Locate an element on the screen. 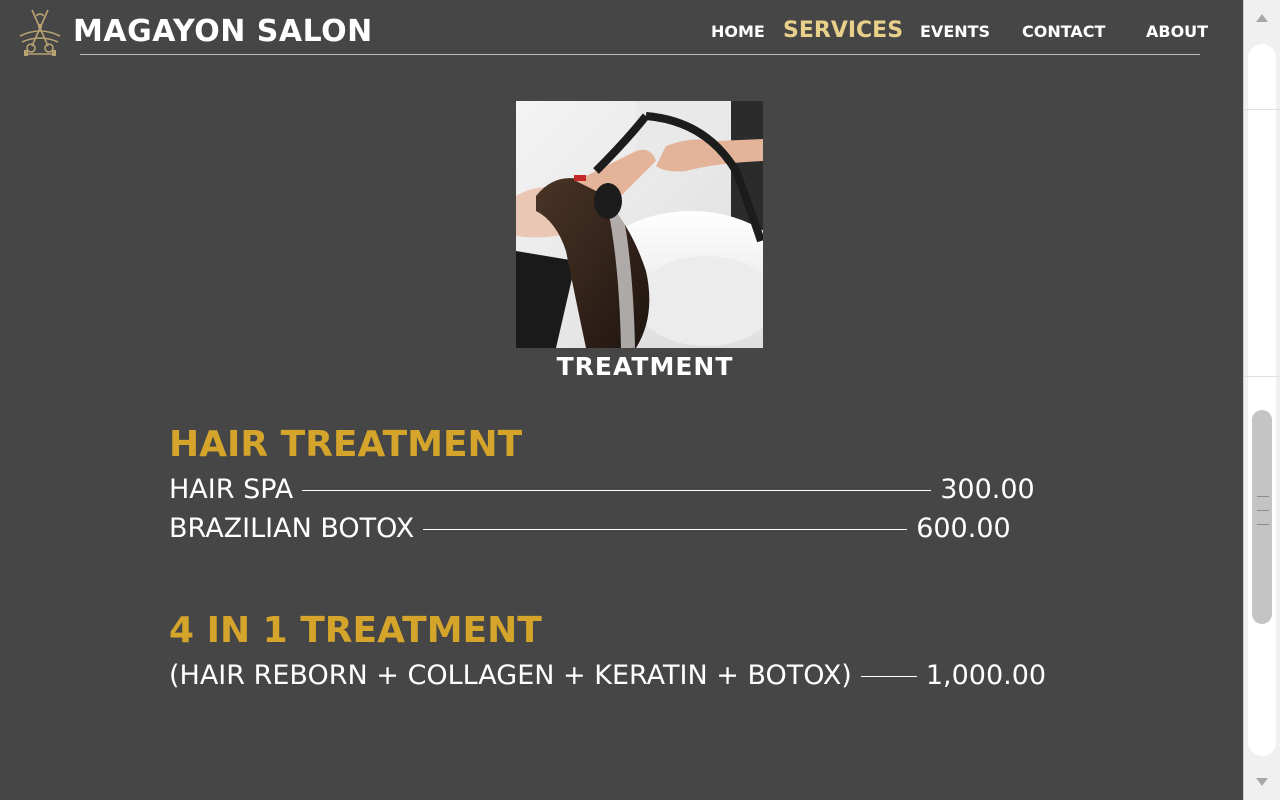  nav-contact: CONTACT is located at coordinates (1063, 31).